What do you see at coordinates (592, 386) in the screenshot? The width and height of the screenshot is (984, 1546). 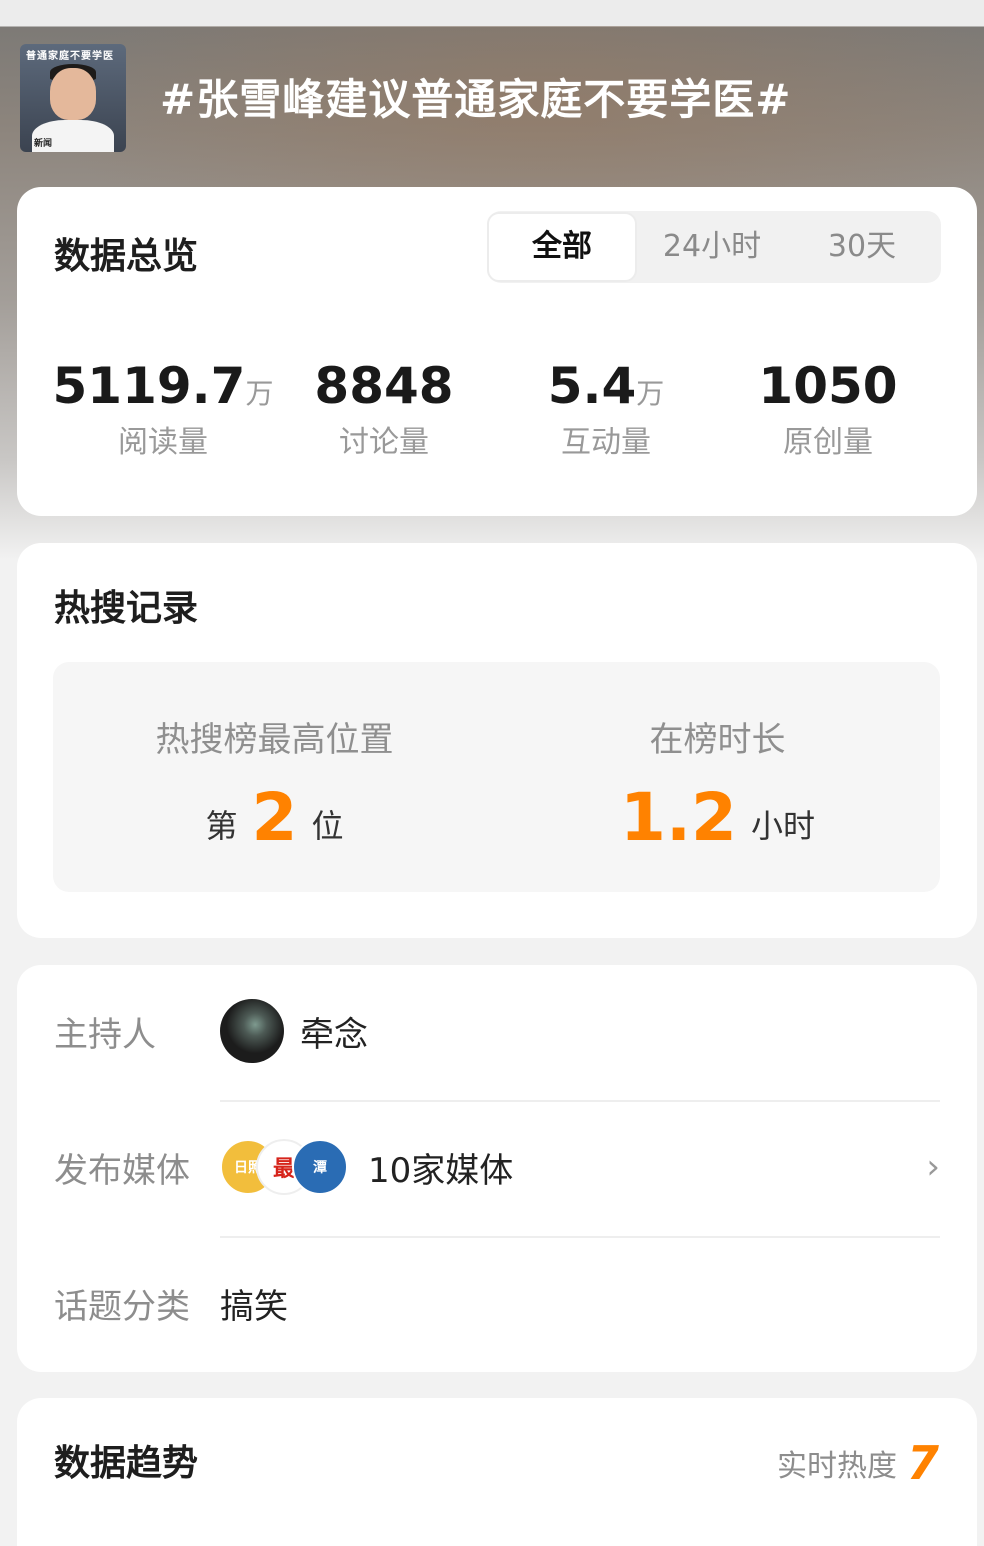 I see `stat-interactions-value: 5.4` at bounding box center [592, 386].